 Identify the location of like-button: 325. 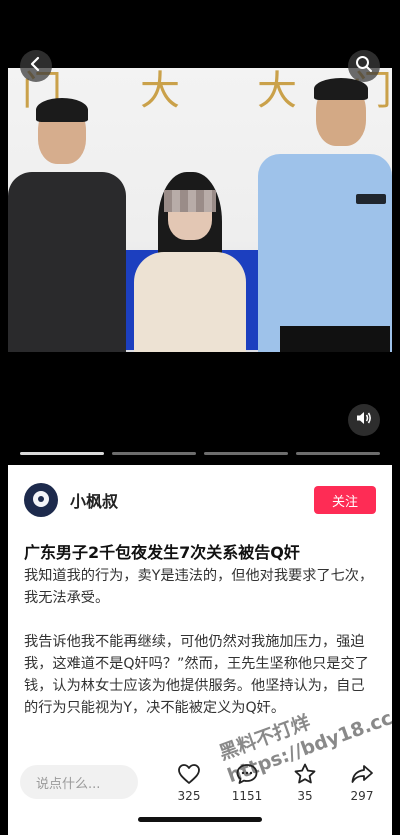
(189, 782).